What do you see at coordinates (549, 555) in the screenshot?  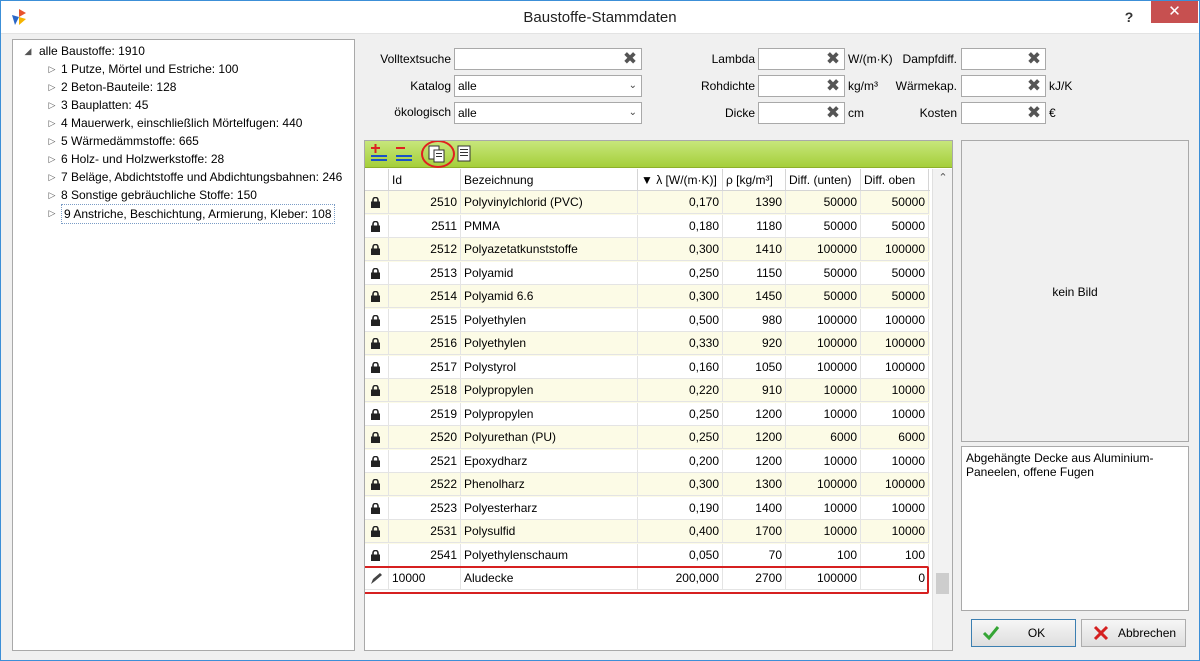 I see `cell-bezeichnung: Polyethylenschaum` at bounding box center [549, 555].